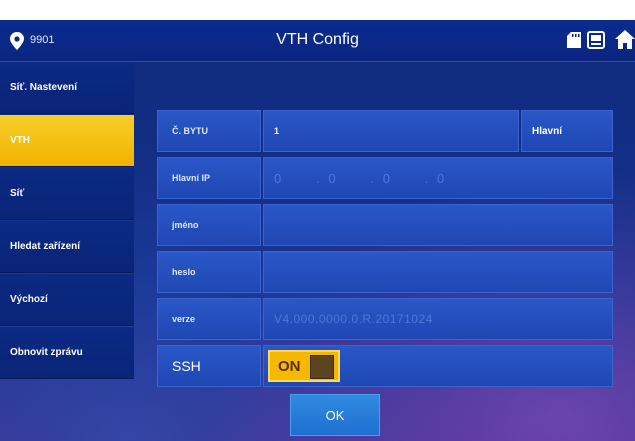 The width and height of the screenshot is (635, 441). I want to click on toggle-knob, so click(322, 367).